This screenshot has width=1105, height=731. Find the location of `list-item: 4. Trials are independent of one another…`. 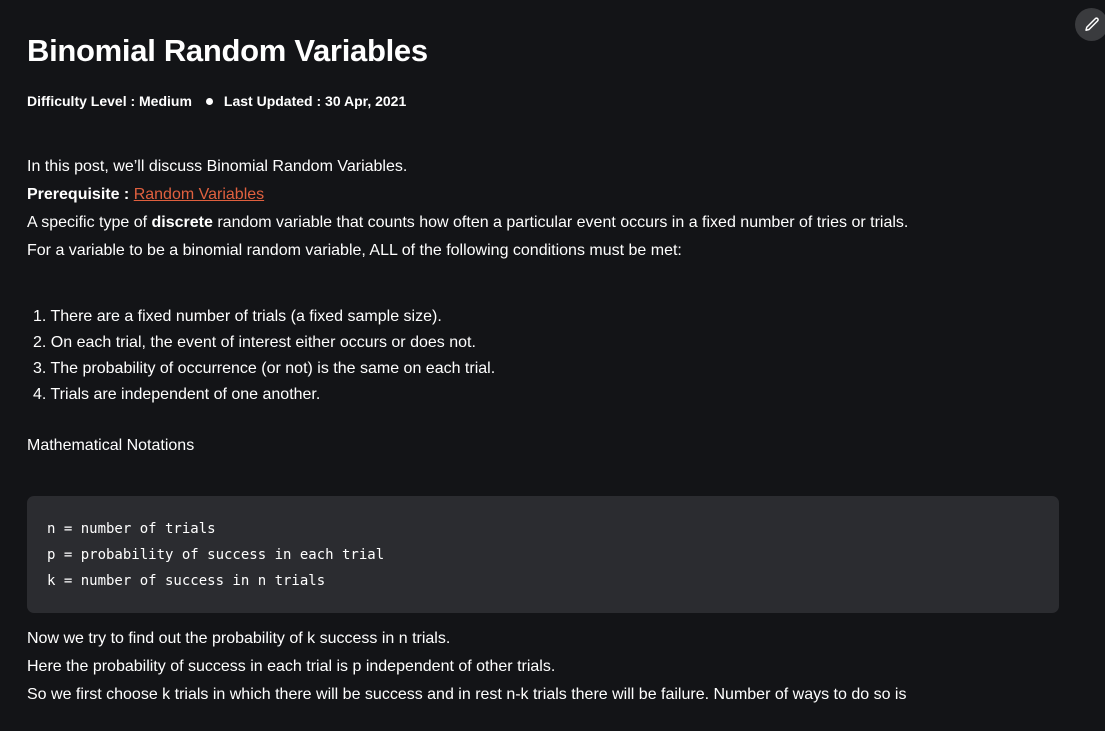

list-item: 4. Trials are independent of one another… is located at coordinates (177, 394).